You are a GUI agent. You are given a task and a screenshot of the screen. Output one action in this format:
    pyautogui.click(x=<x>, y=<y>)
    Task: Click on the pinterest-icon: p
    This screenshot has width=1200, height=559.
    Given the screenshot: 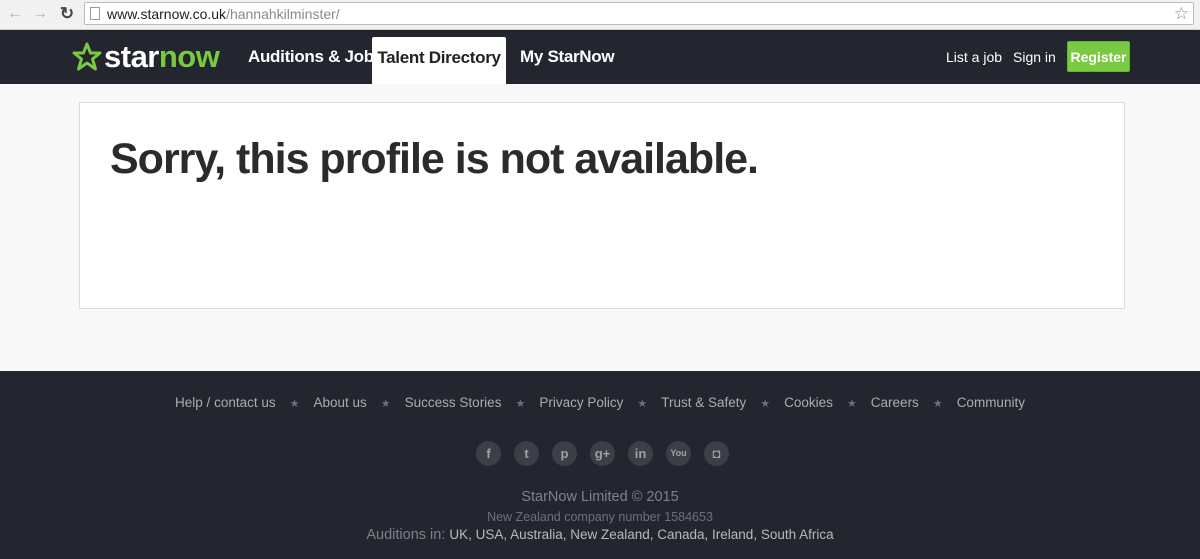 What is the action you would take?
    pyautogui.click(x=564, y=453)
    